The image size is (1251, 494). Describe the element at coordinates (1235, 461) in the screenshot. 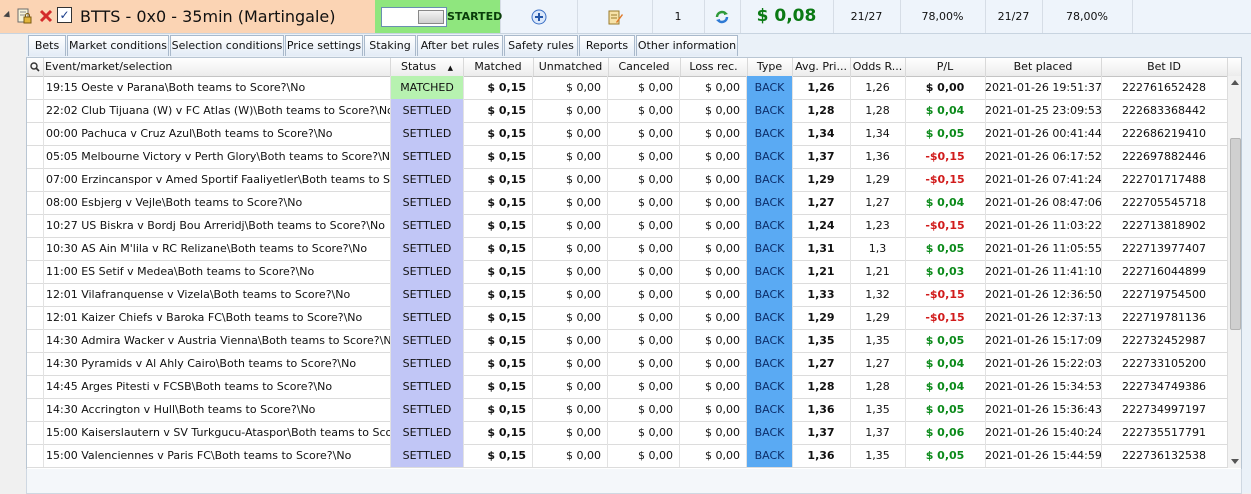

I see `scroll-down-icon` at that location.